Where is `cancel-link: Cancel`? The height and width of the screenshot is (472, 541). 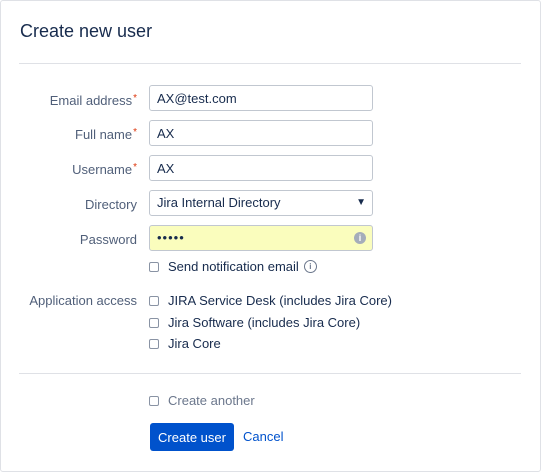 cancel-link: Cancel is located at coordinates (263, 436).